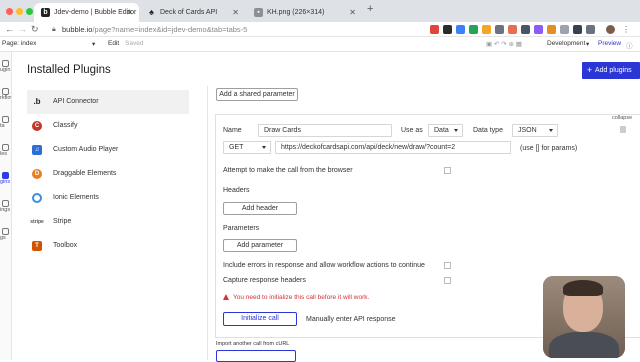  Describe the element at coordinates (9, 11) in the screenshot. I see `close-window-dot` at that location.